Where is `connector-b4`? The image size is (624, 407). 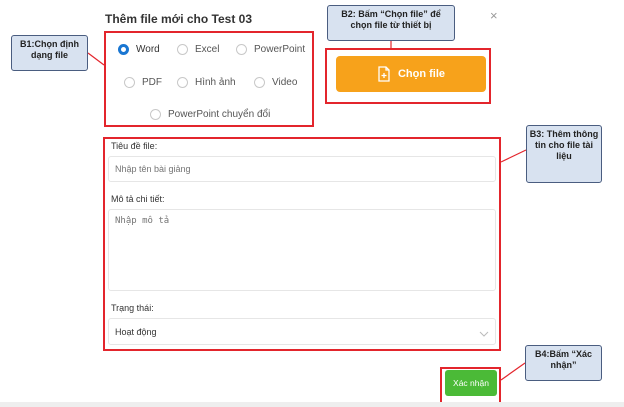 connector-b4 is located at coordinates (513, 371).